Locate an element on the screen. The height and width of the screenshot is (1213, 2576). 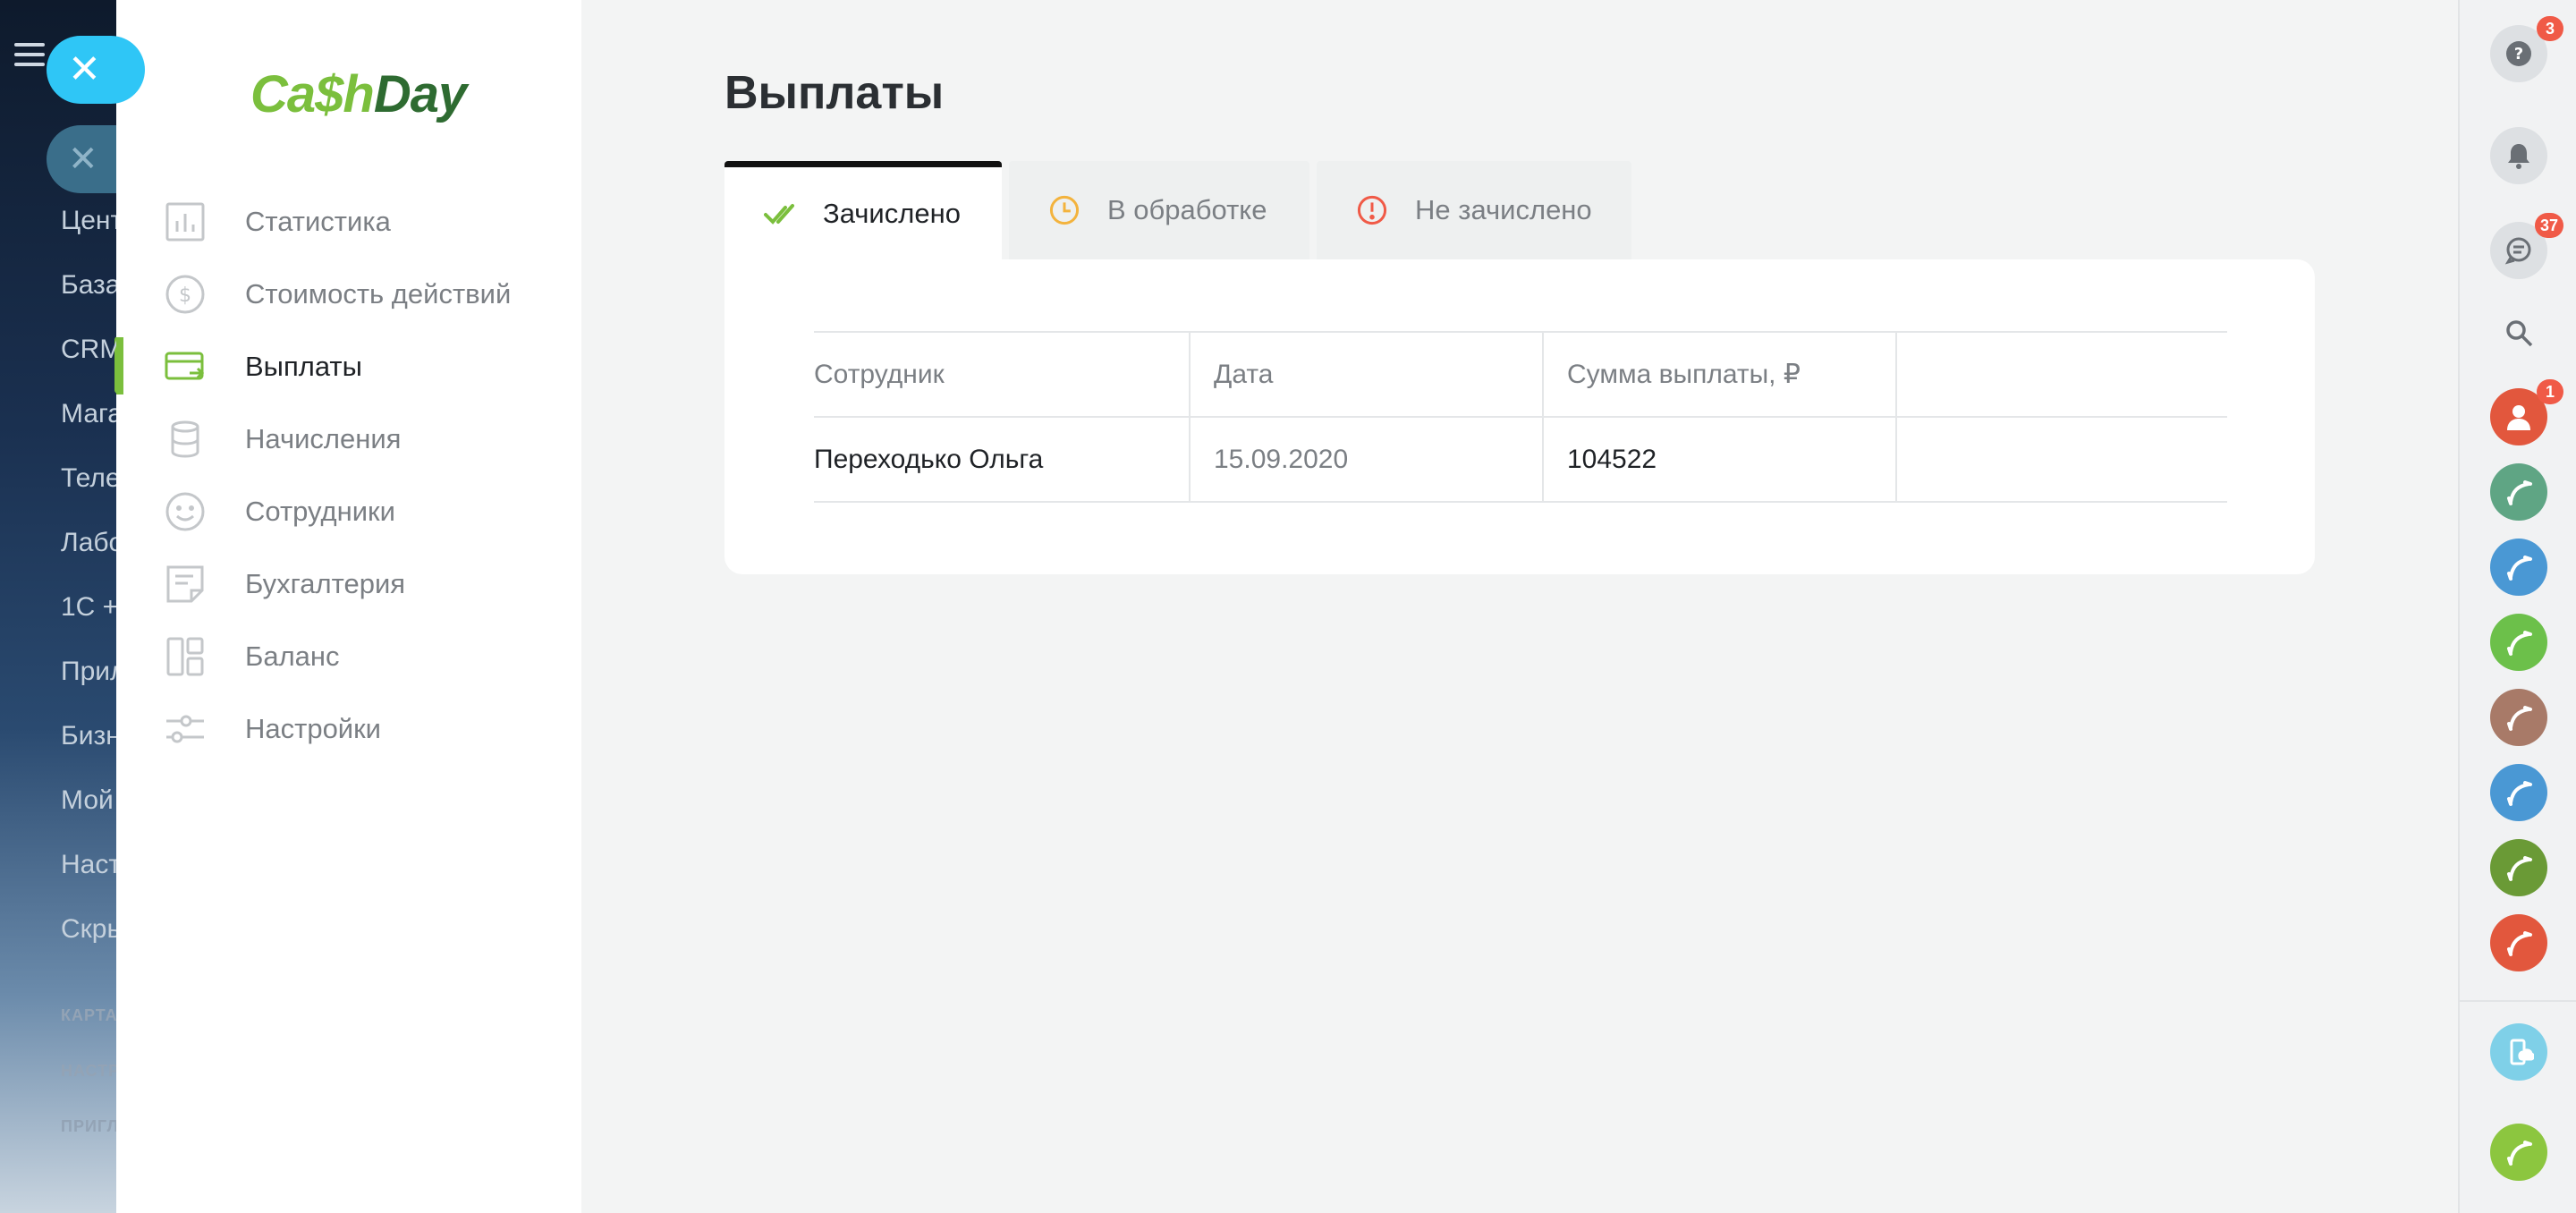
chats-button: 37 is located at coordinates (2526, 246).